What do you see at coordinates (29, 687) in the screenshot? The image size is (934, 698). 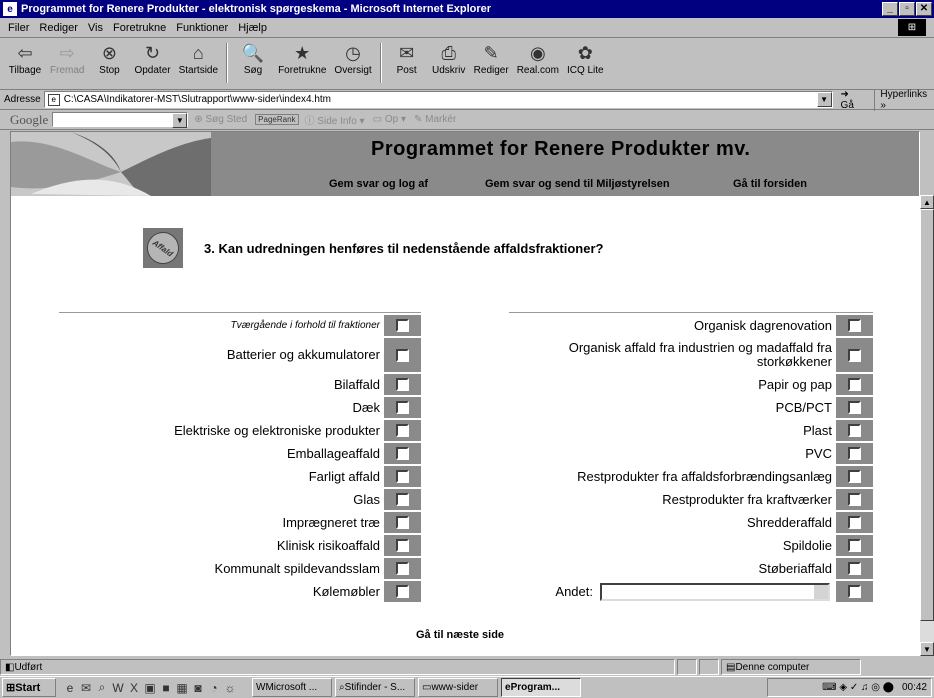 I see `start-button: ⊞ Start` at bounding box center [29, 687].